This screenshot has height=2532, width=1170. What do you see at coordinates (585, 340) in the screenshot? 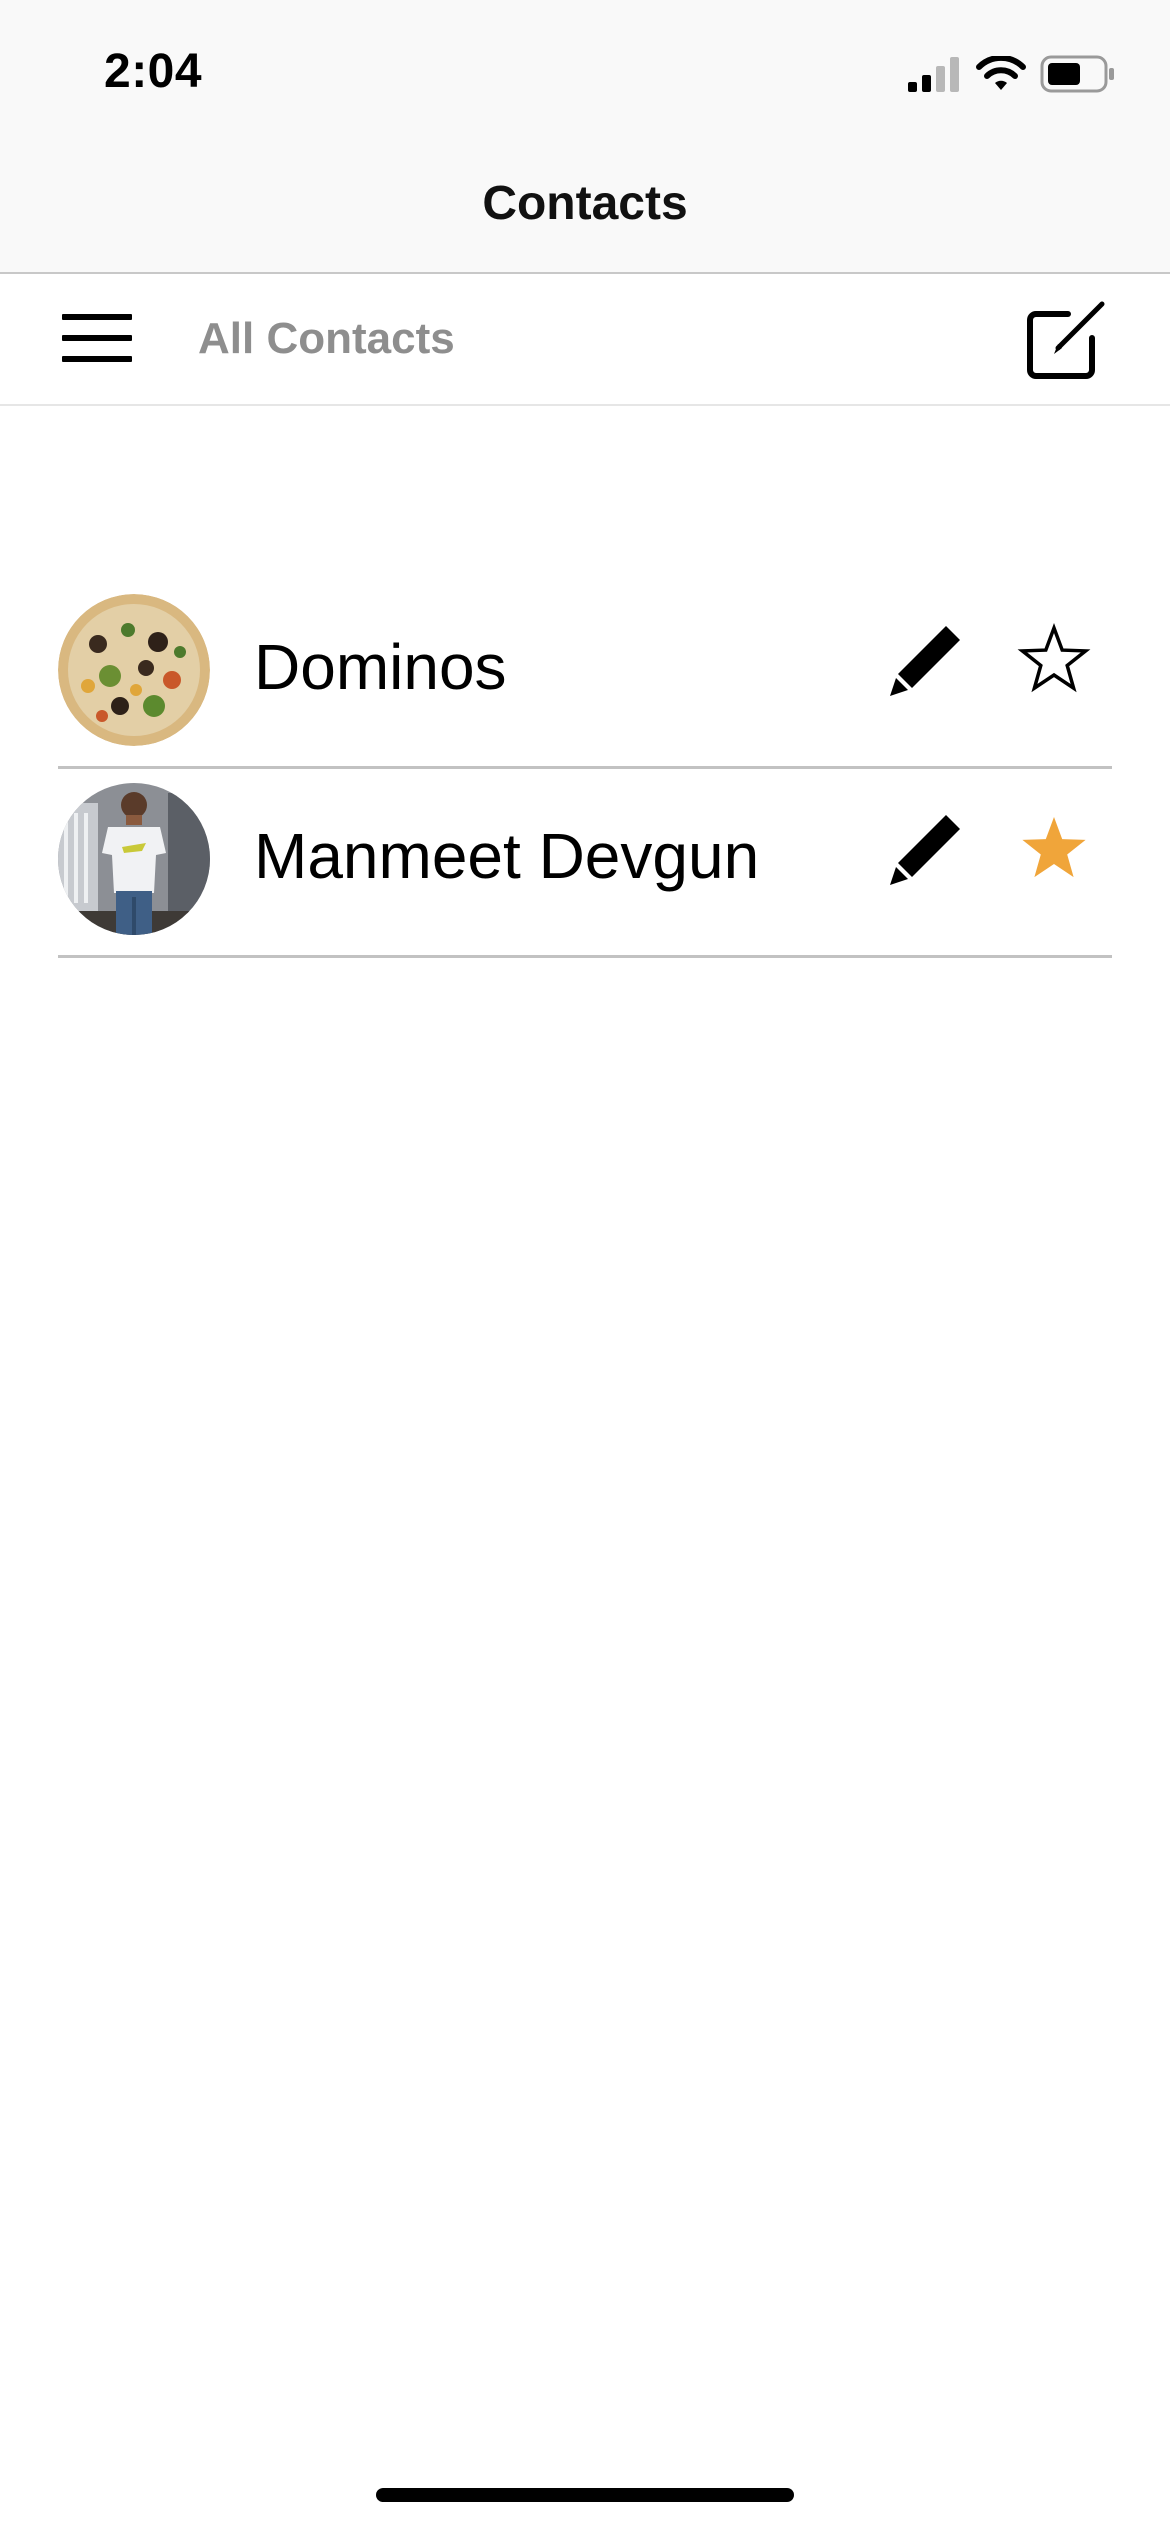
I see `toolbar: All Contacts` at bounding box center [585, 340].